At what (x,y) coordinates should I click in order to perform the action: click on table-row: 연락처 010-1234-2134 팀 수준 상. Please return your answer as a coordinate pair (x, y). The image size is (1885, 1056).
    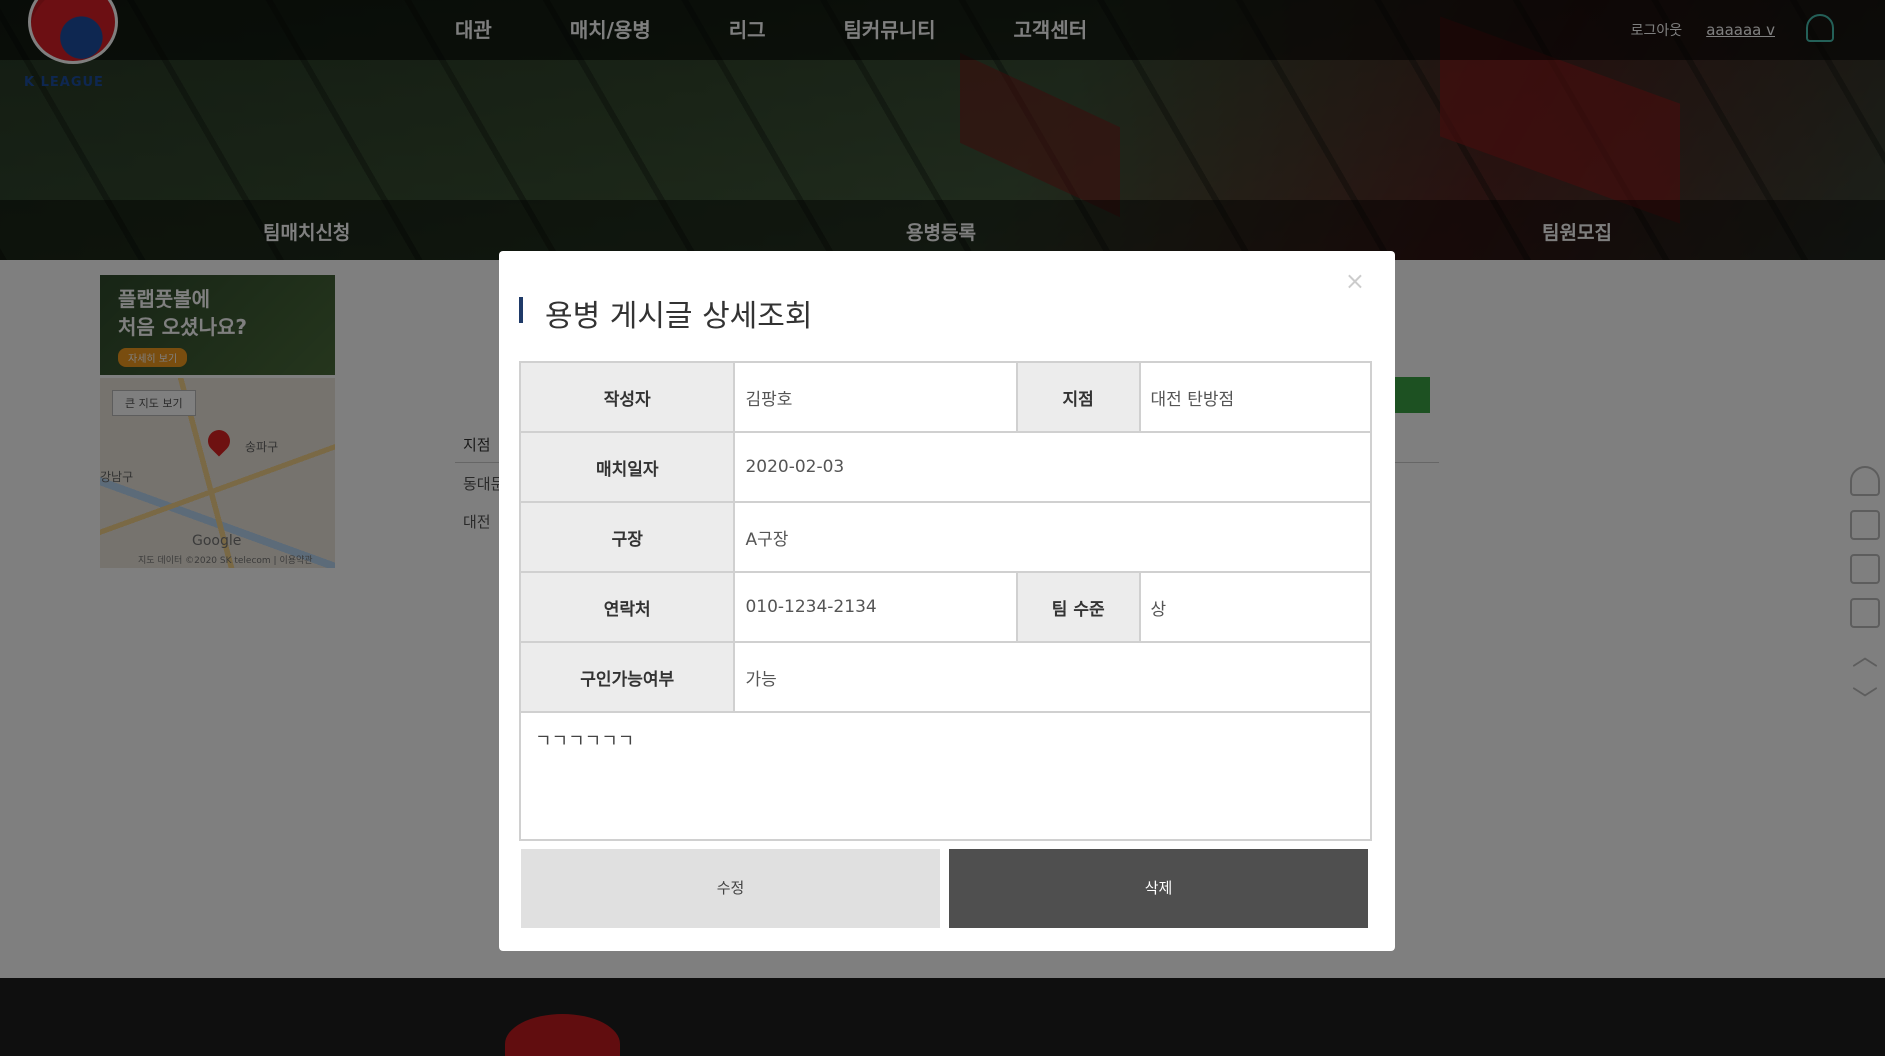
    Looking at the image, I should click on (945, 607).